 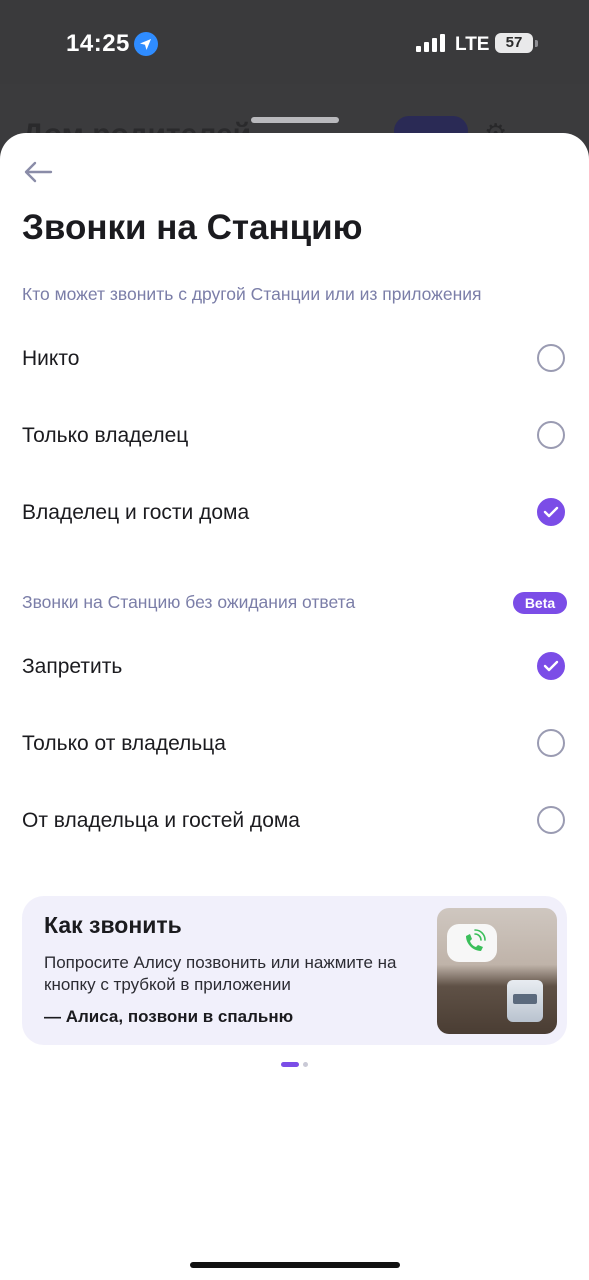 What do you see at coordinates (72, 666) in the screenshot?
I see `option-label: Запретить` at bounding box center [72, 666].